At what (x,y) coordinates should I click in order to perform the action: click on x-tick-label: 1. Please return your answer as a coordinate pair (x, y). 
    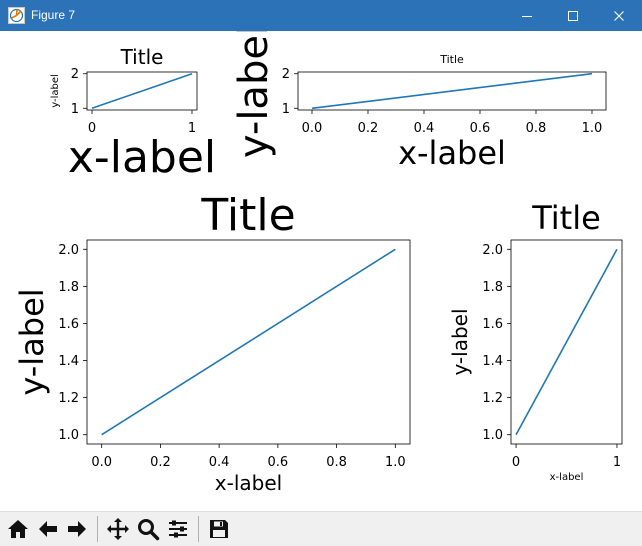
    Looking at the image, I should click on (617, 462).